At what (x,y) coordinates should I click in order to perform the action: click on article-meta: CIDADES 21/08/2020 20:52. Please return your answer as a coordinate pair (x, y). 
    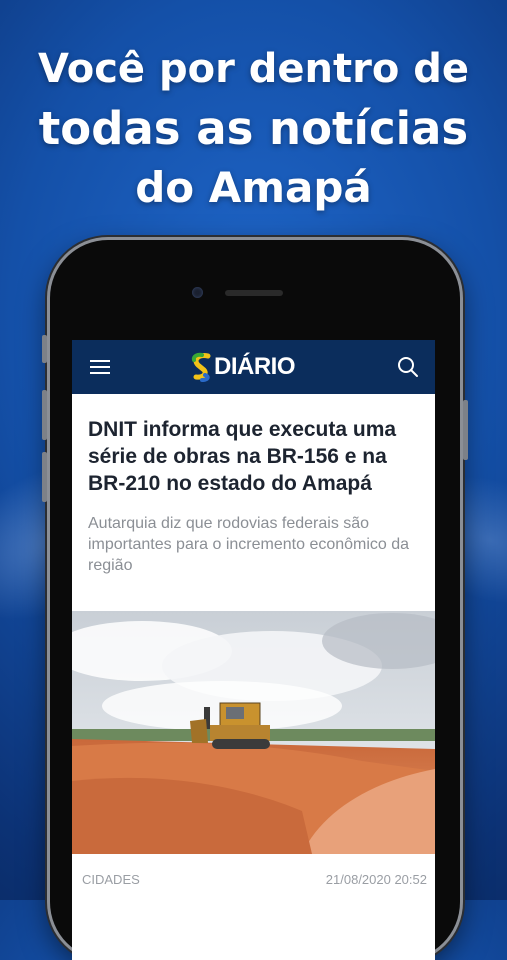
    Looking at the image, I should click on (253, 884).